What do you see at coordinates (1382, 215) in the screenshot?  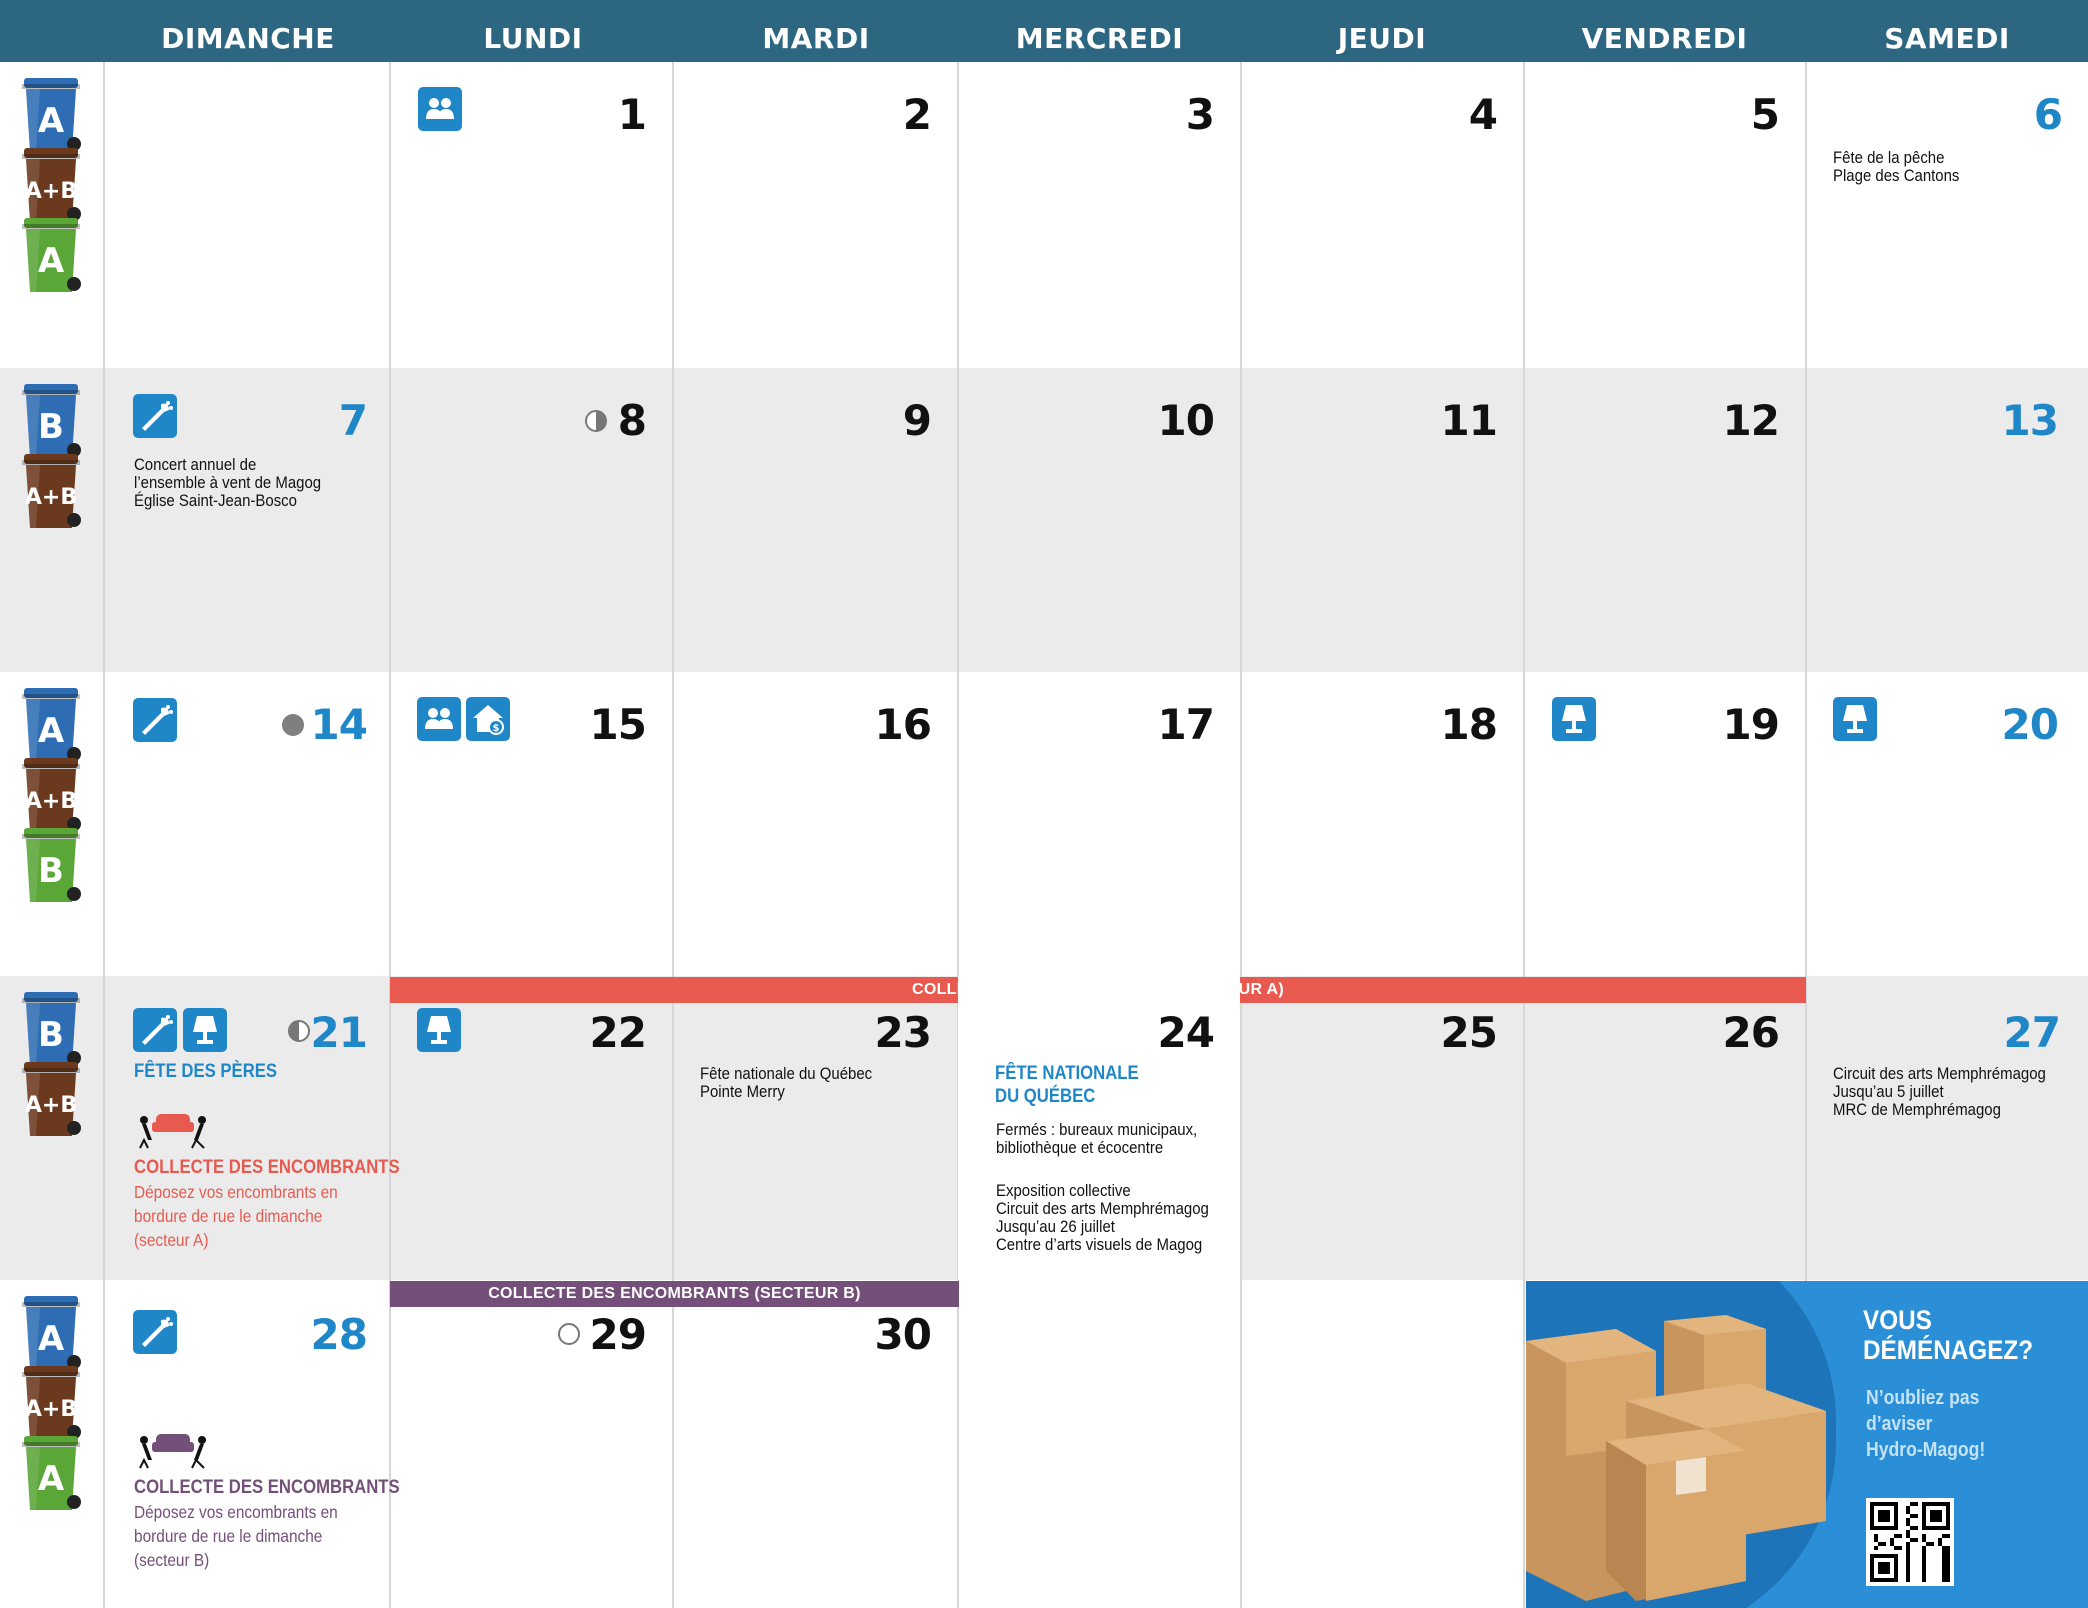 I see `day-cell-4: 4` at bounding box center [1382, 215].